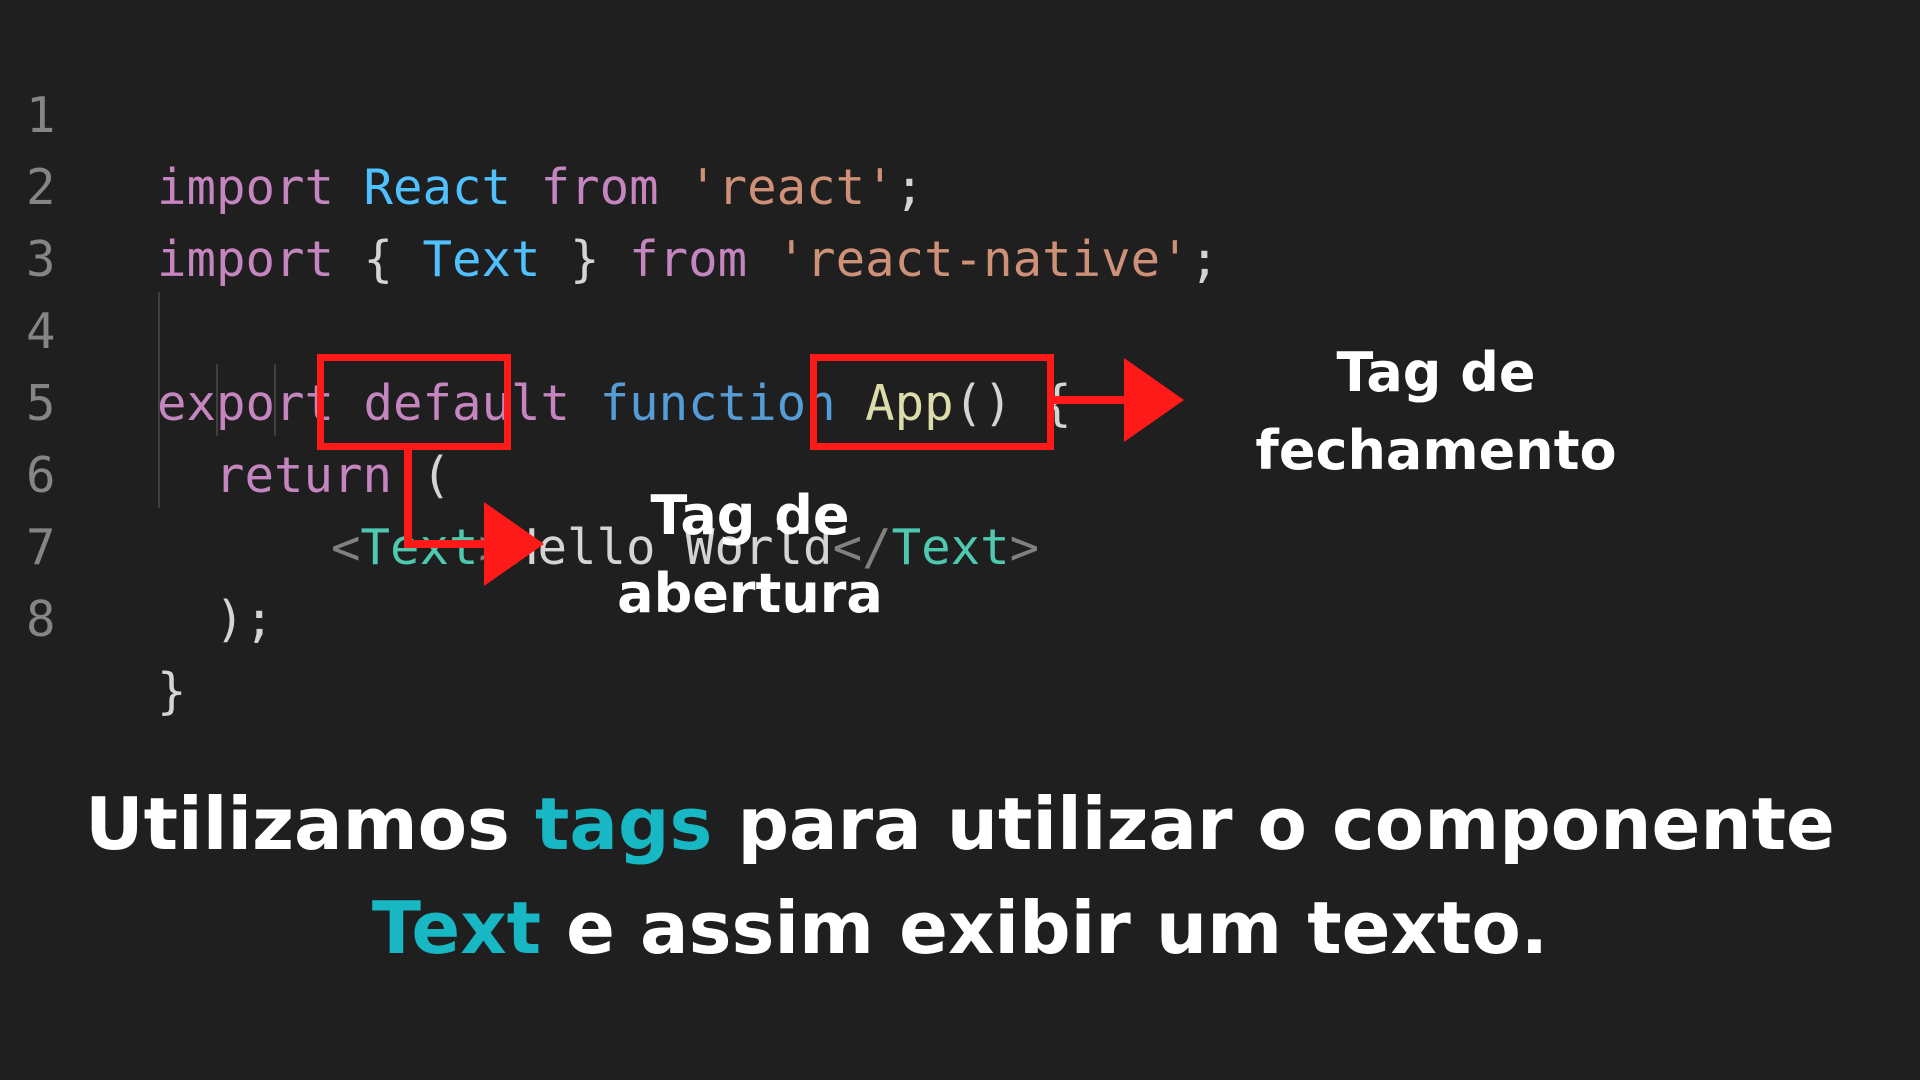  I want to click on caption-text: para utilizar o componente, so click(1273, 824).